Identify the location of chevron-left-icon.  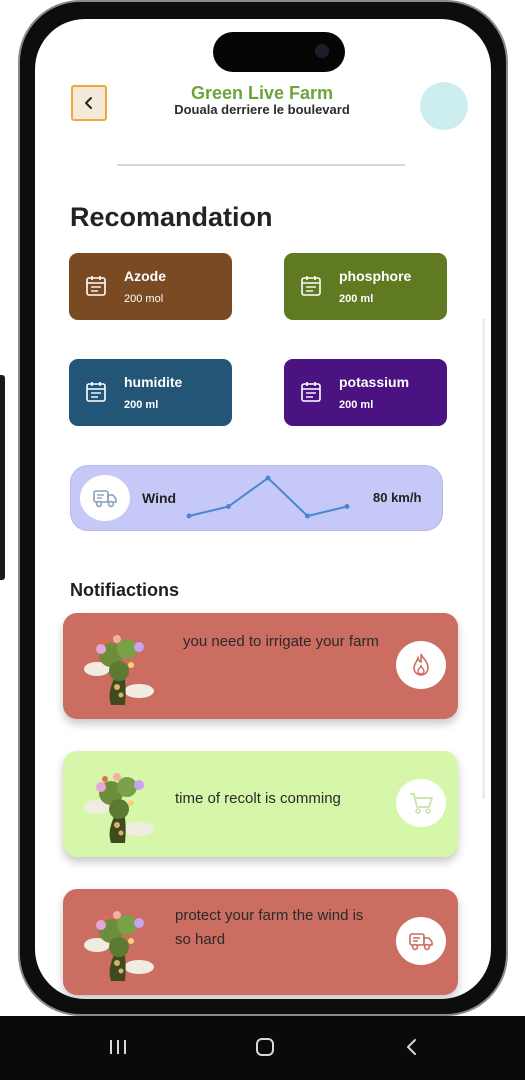
(88, 103).